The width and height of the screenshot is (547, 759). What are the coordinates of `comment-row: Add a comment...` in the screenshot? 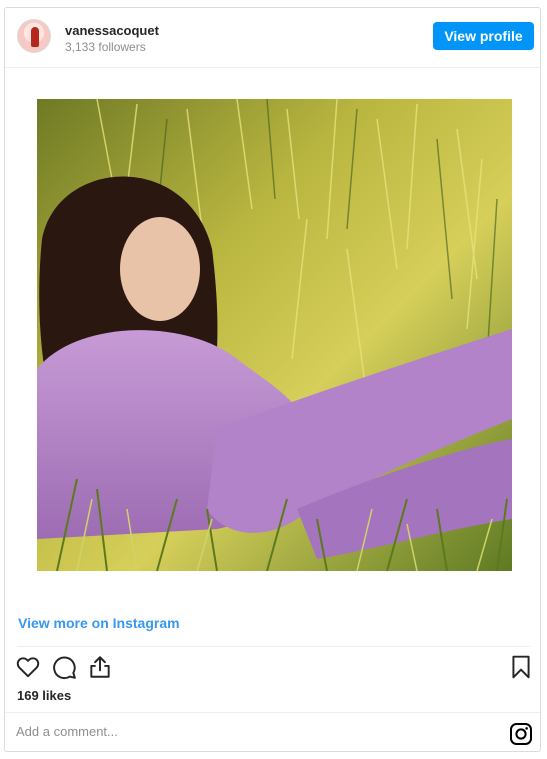 It's located at (272, 732).